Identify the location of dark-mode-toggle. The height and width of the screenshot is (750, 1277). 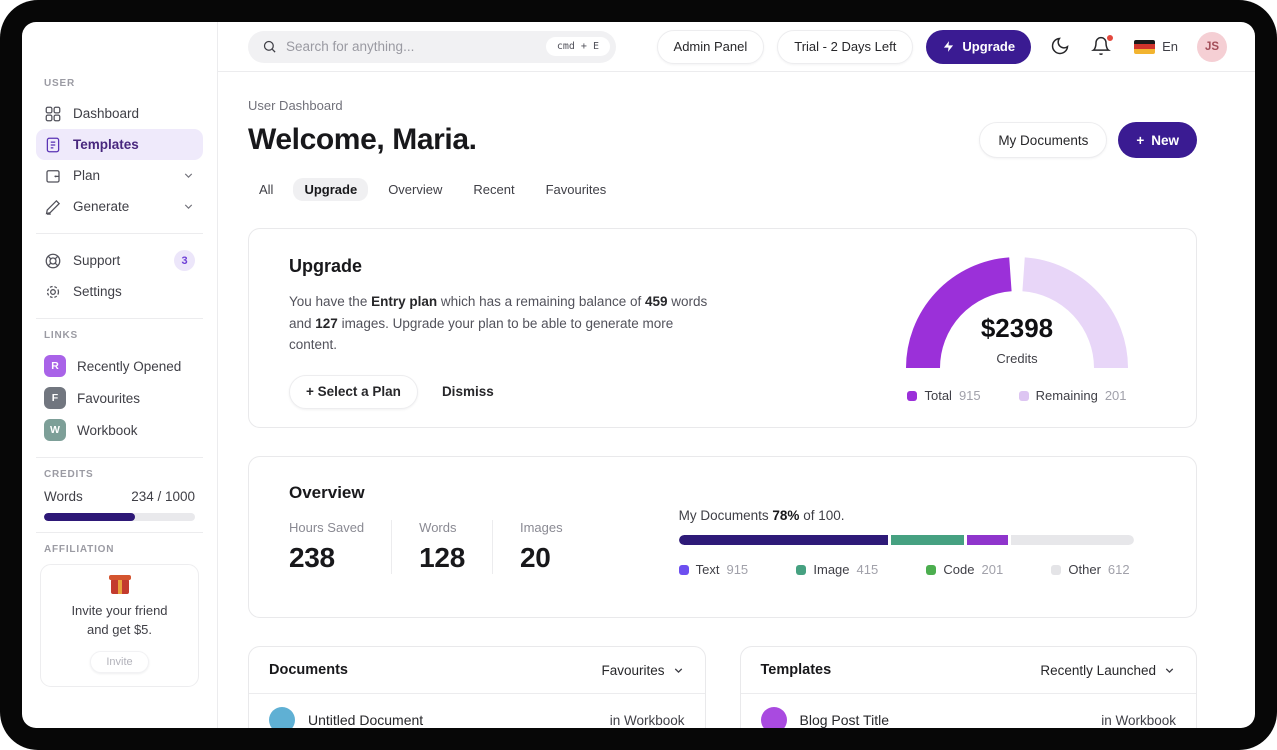
(1061, 47).